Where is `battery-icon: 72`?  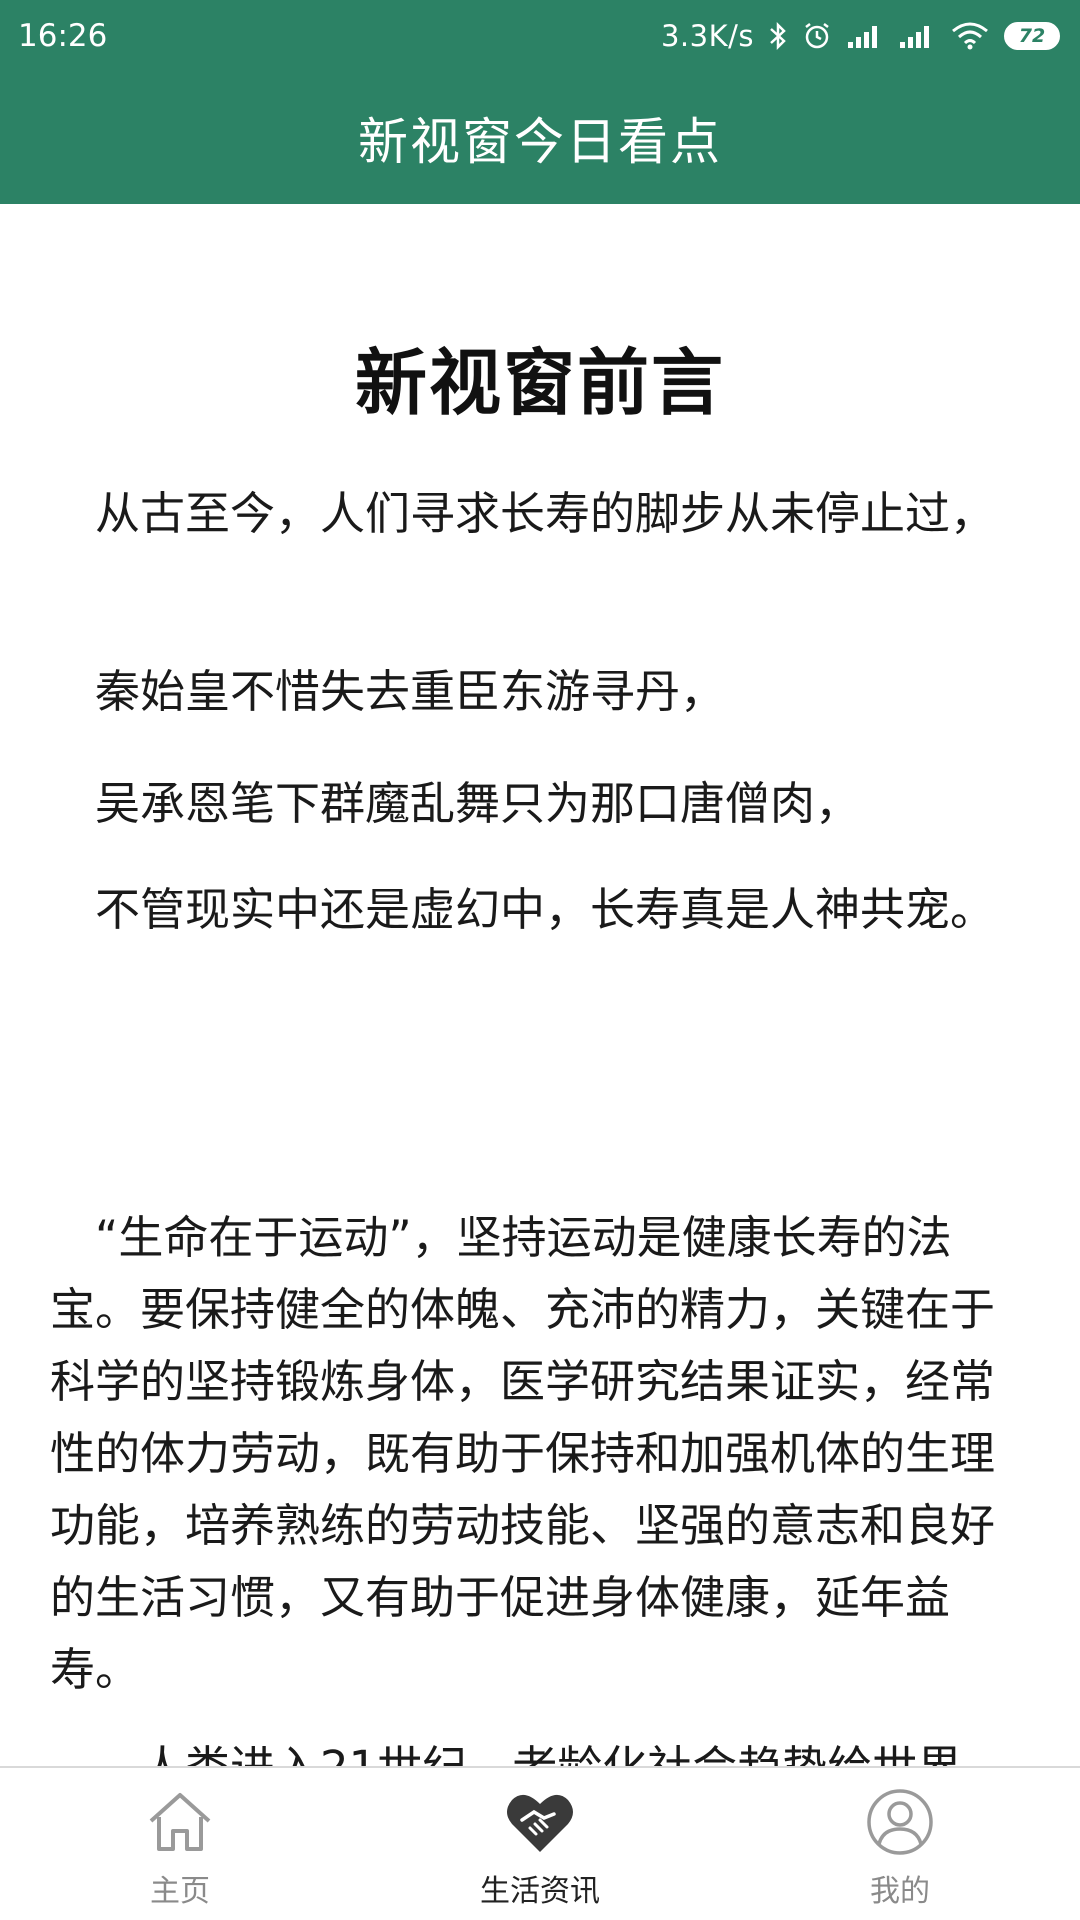 battery-icon: 72 is located at coordinates (1032, 36).